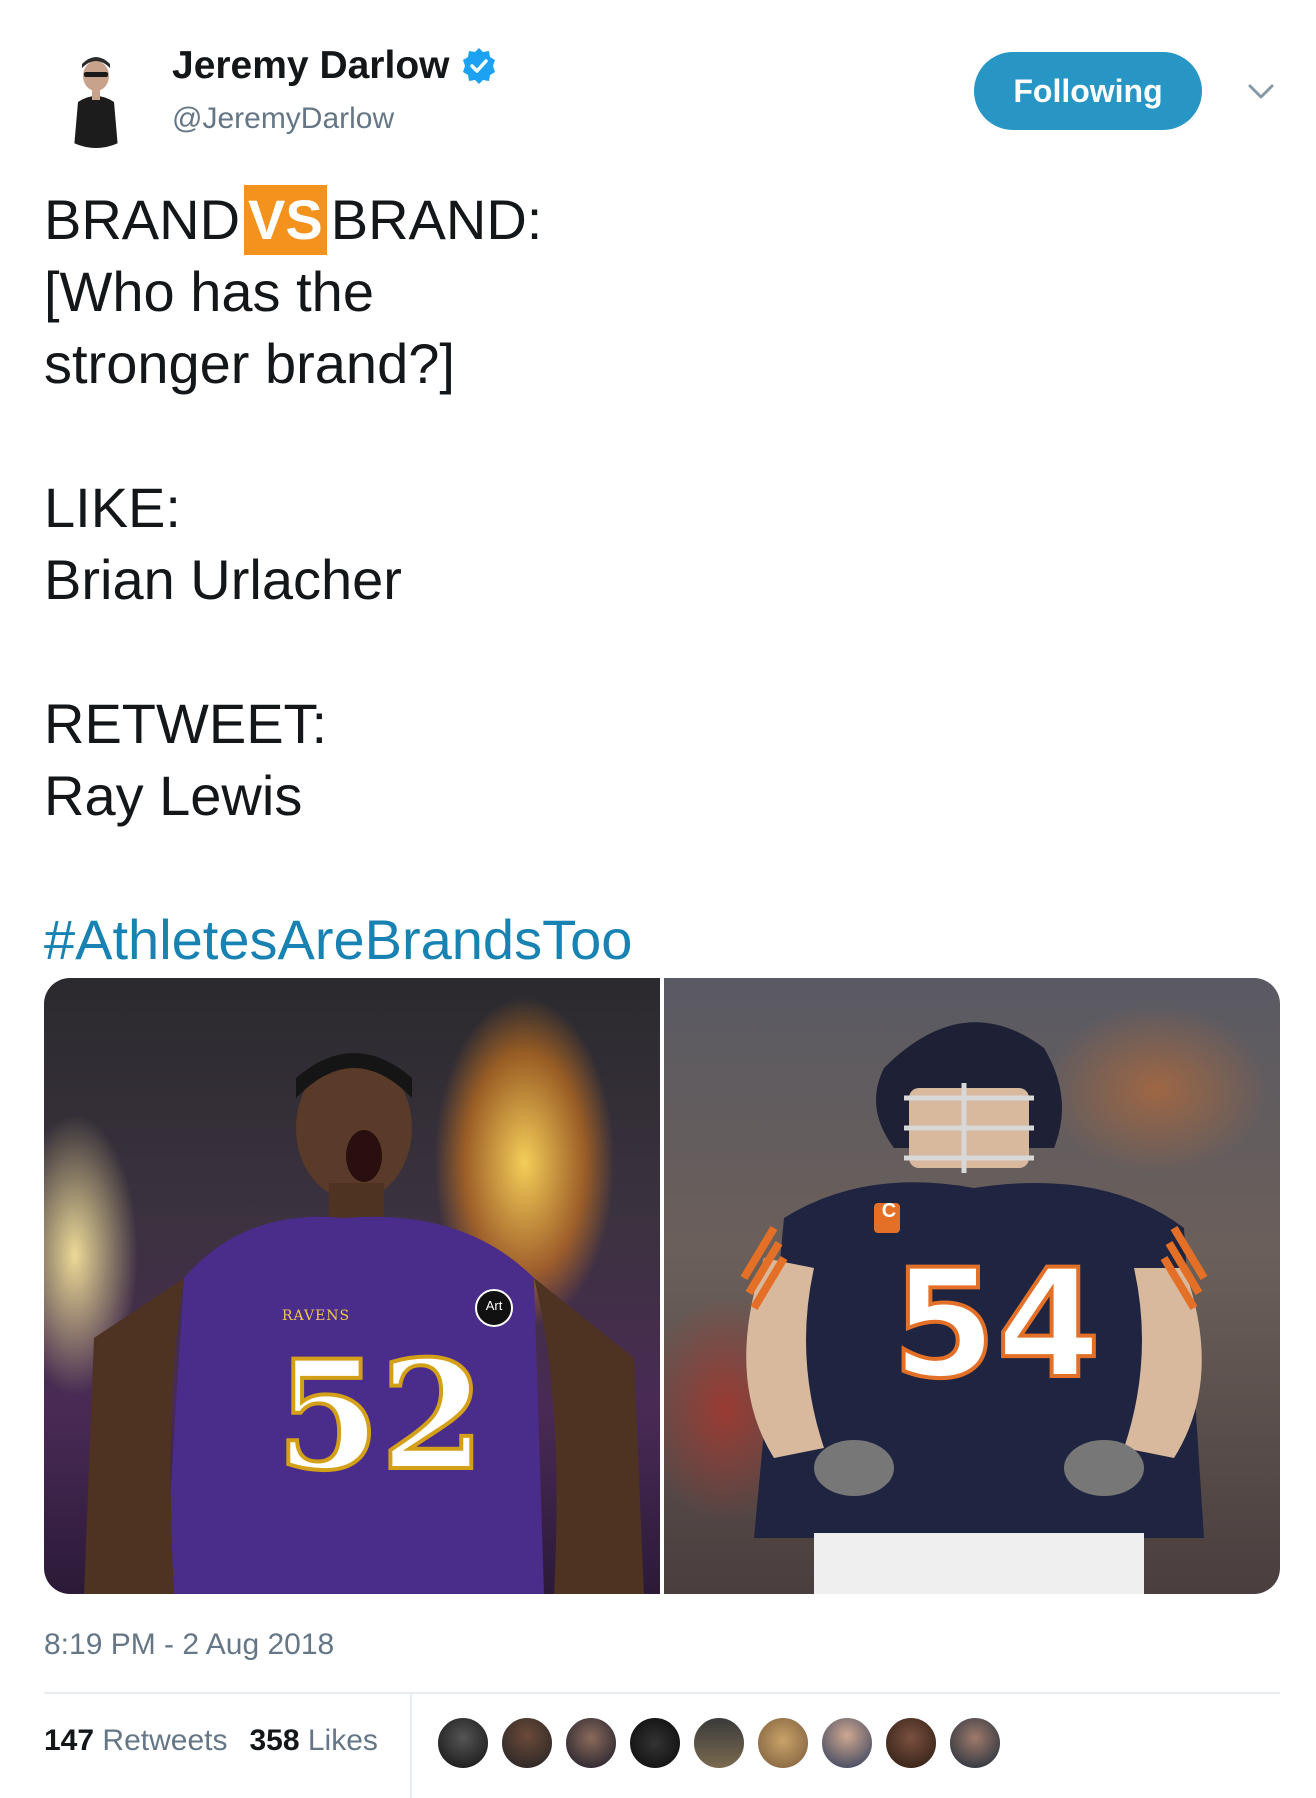 The image size is (1316, 1798). Describe the element at coordinates (479, 66) in the screenshot. I see `verified-badge-icon` at that location.